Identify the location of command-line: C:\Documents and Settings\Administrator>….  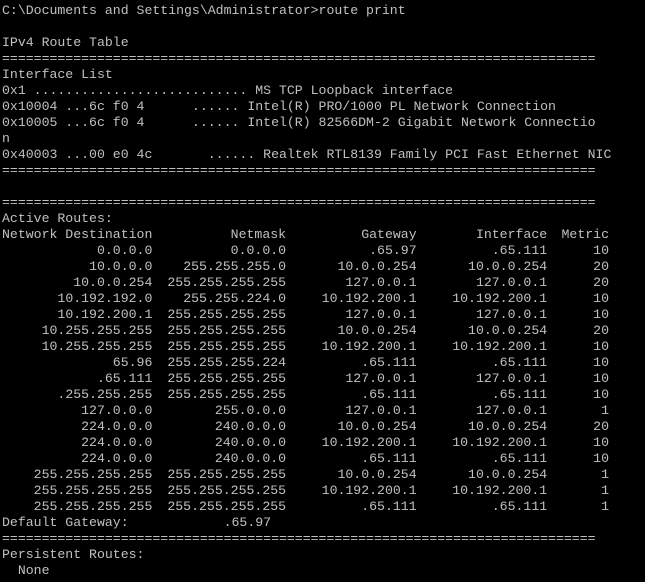
(204, 10).